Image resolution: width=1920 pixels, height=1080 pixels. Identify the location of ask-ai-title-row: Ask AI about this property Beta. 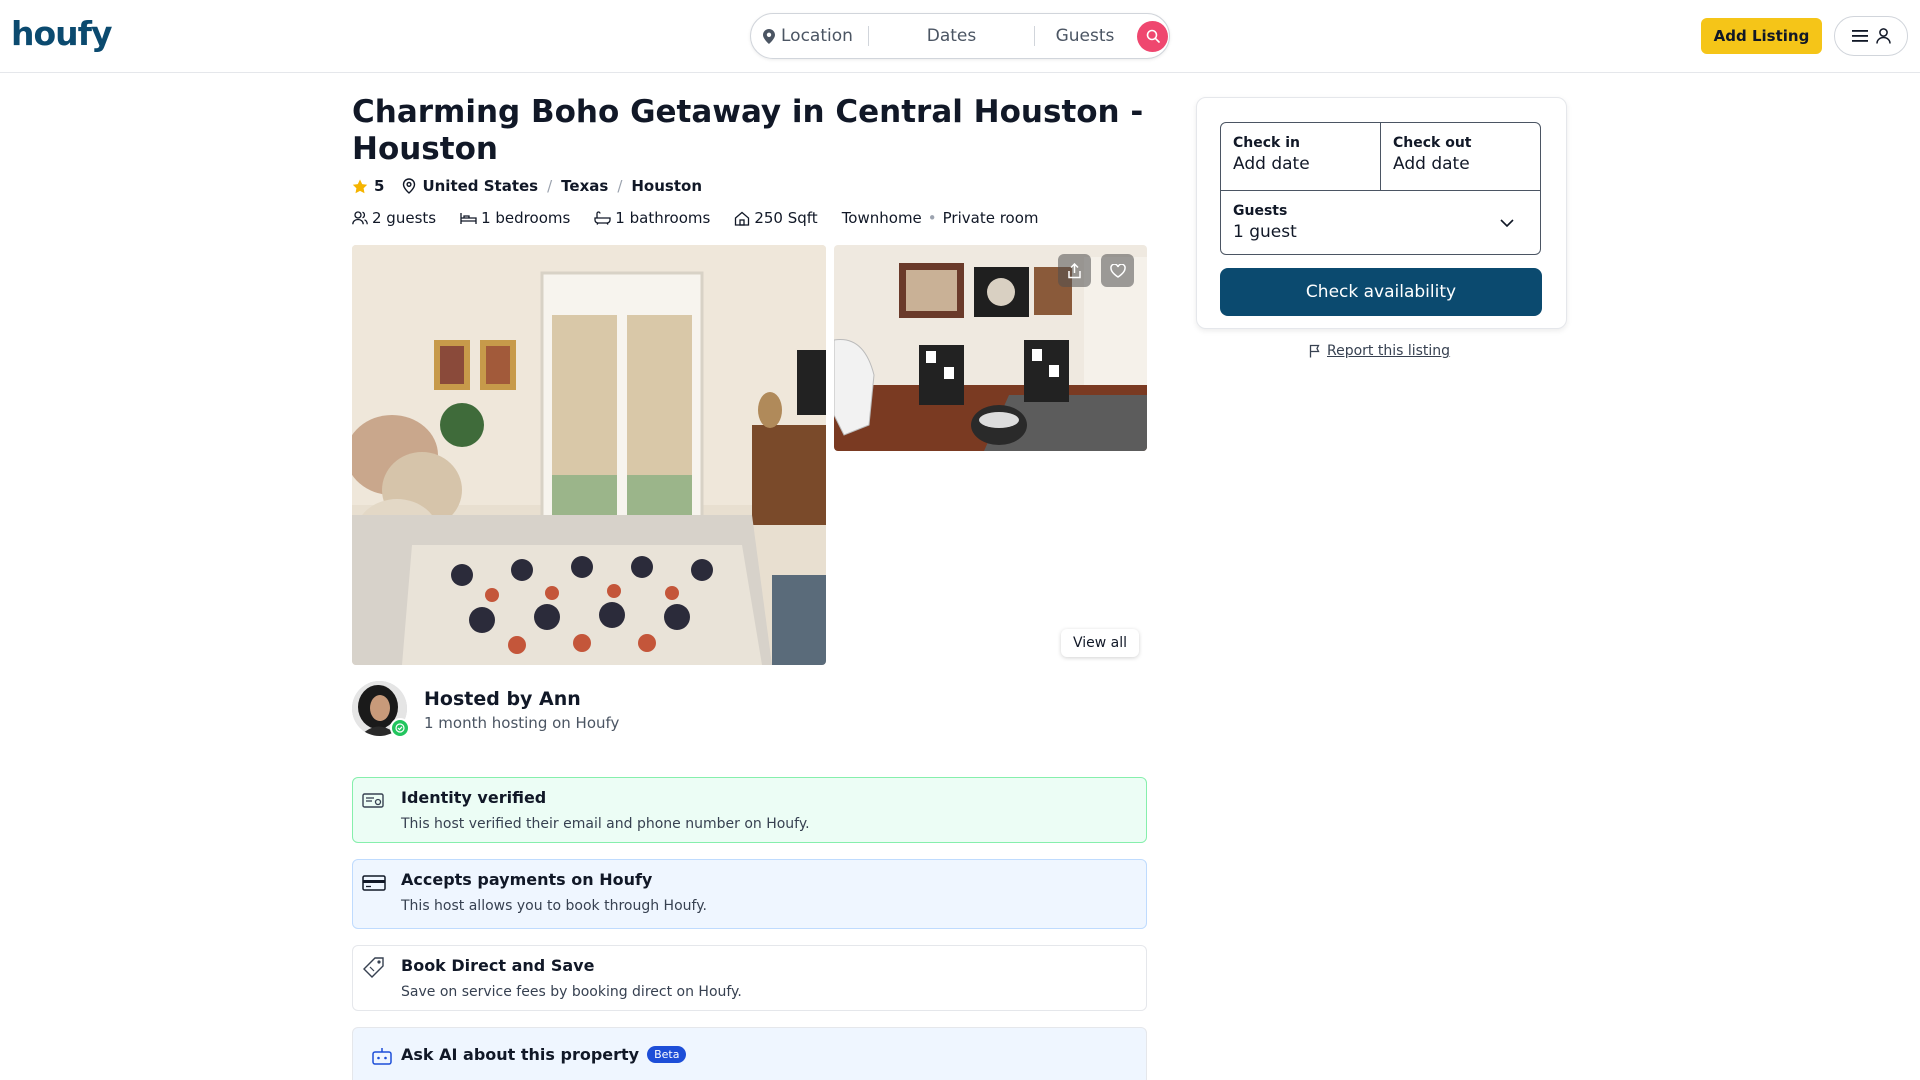
(544, 1054).